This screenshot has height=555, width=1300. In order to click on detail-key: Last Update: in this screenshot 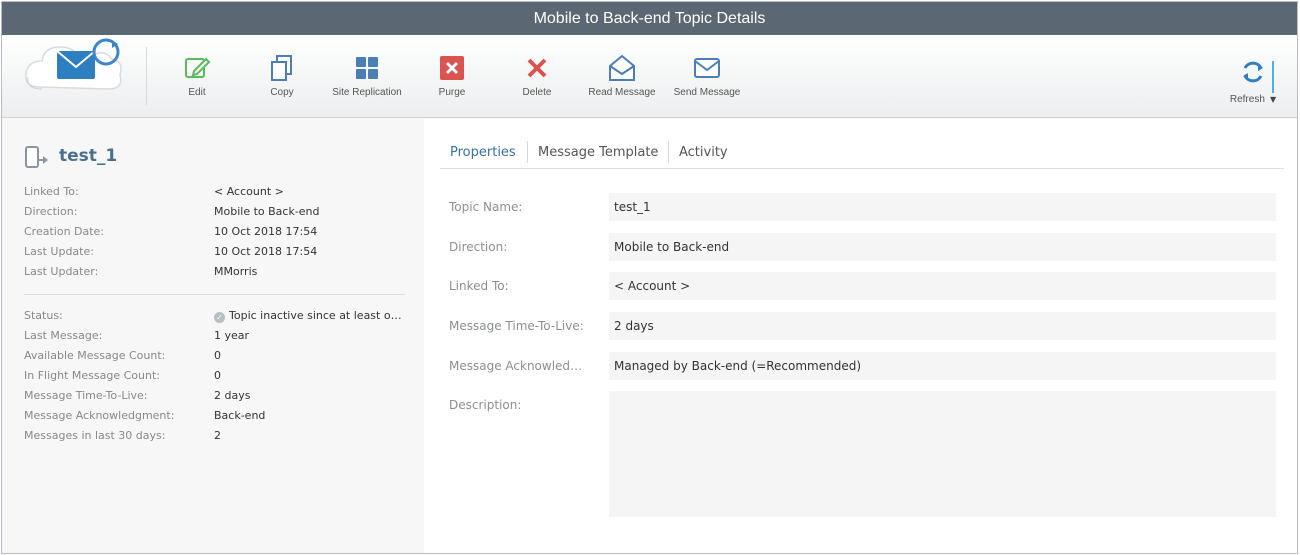, I will do `click(59, 251)`.